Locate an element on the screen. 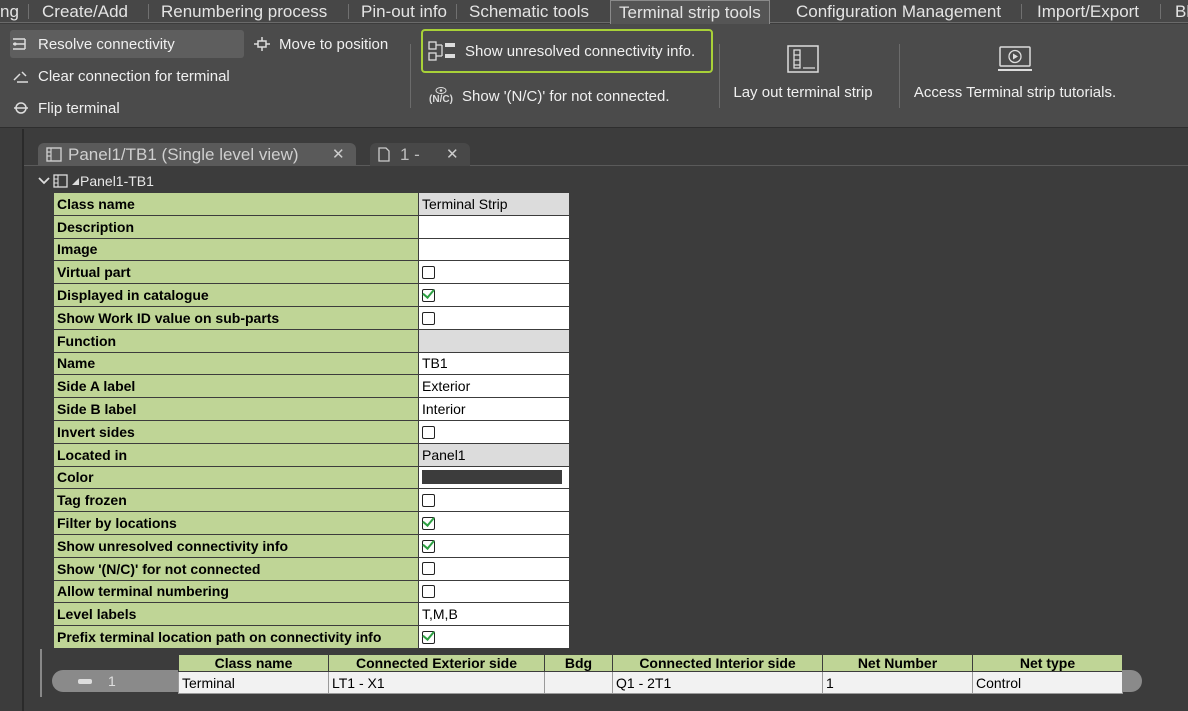  flip-terminal-button: Flip terminal is located at coordinates (65, 108).